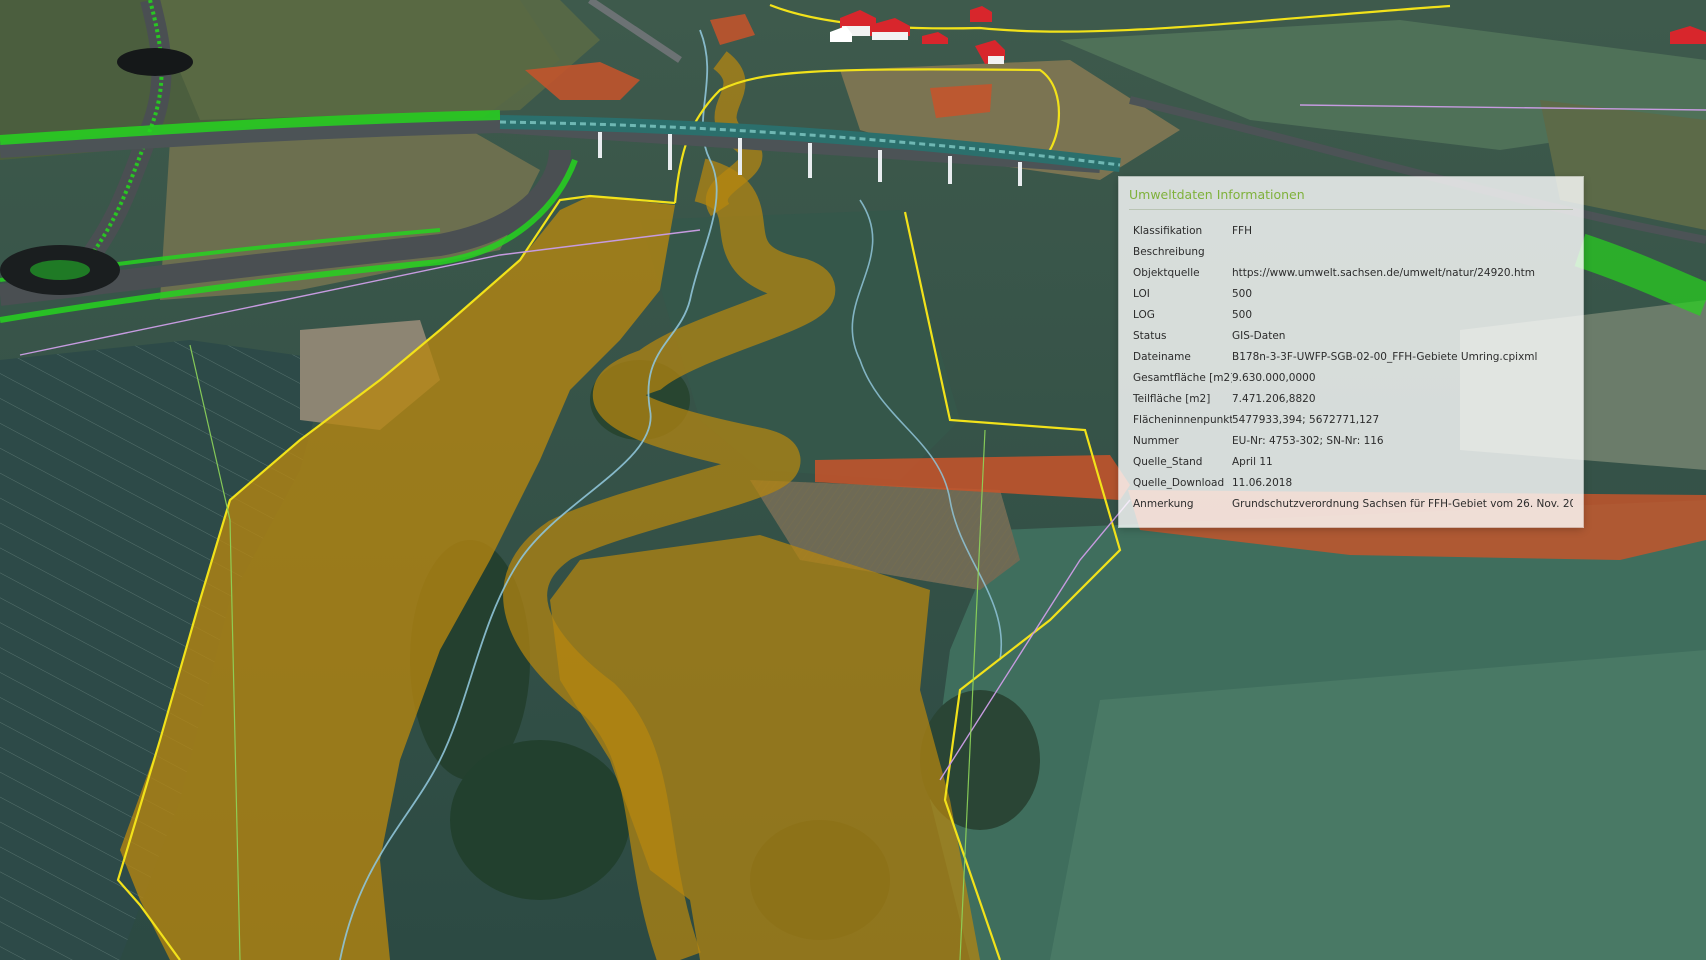 The height and width of the screenshot is (960, 1706). Describe the element at coordinates (1168, 230) in the screenshot. I see `info-key: Klassifikation` at that location.